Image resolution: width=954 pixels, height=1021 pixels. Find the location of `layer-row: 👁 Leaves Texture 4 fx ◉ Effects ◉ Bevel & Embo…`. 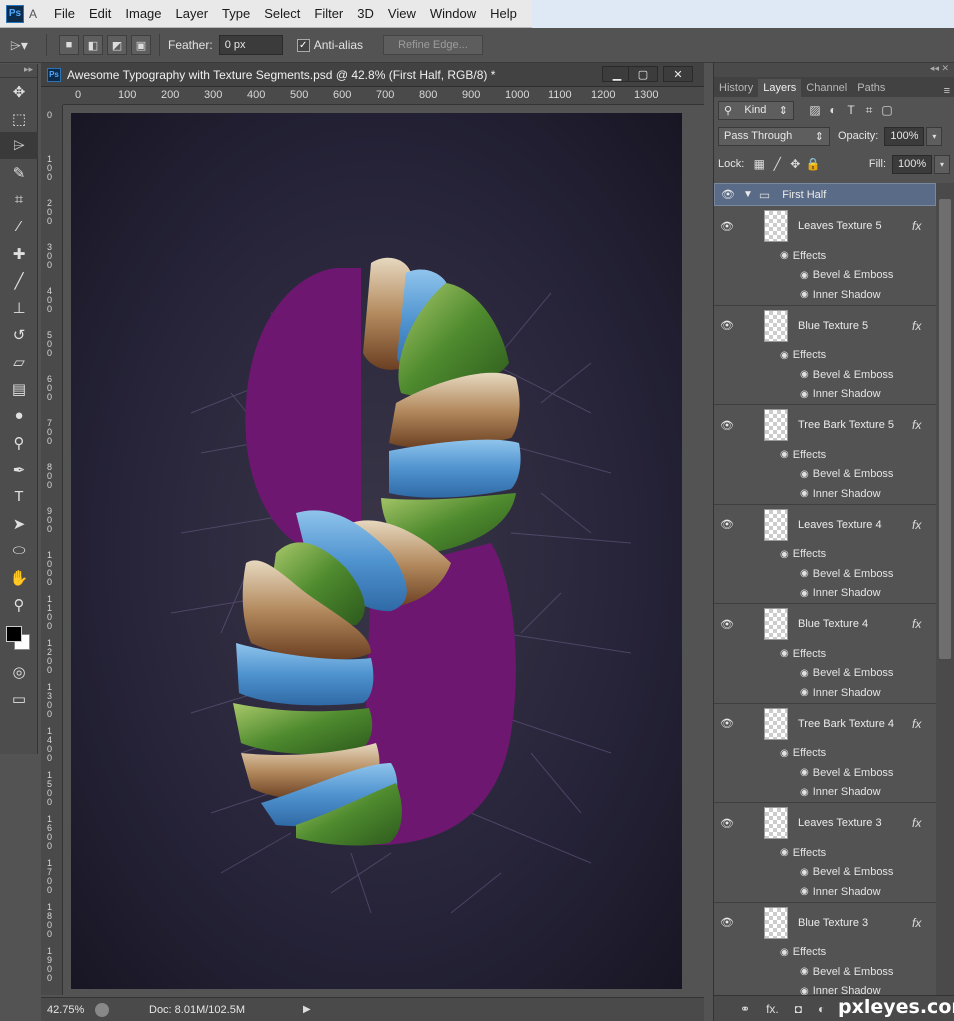

layer-row: 👁 Leaves Texture 4 fx ◉ Effects ◉ Bevel & Embo… is located at coordinates (825, 554).